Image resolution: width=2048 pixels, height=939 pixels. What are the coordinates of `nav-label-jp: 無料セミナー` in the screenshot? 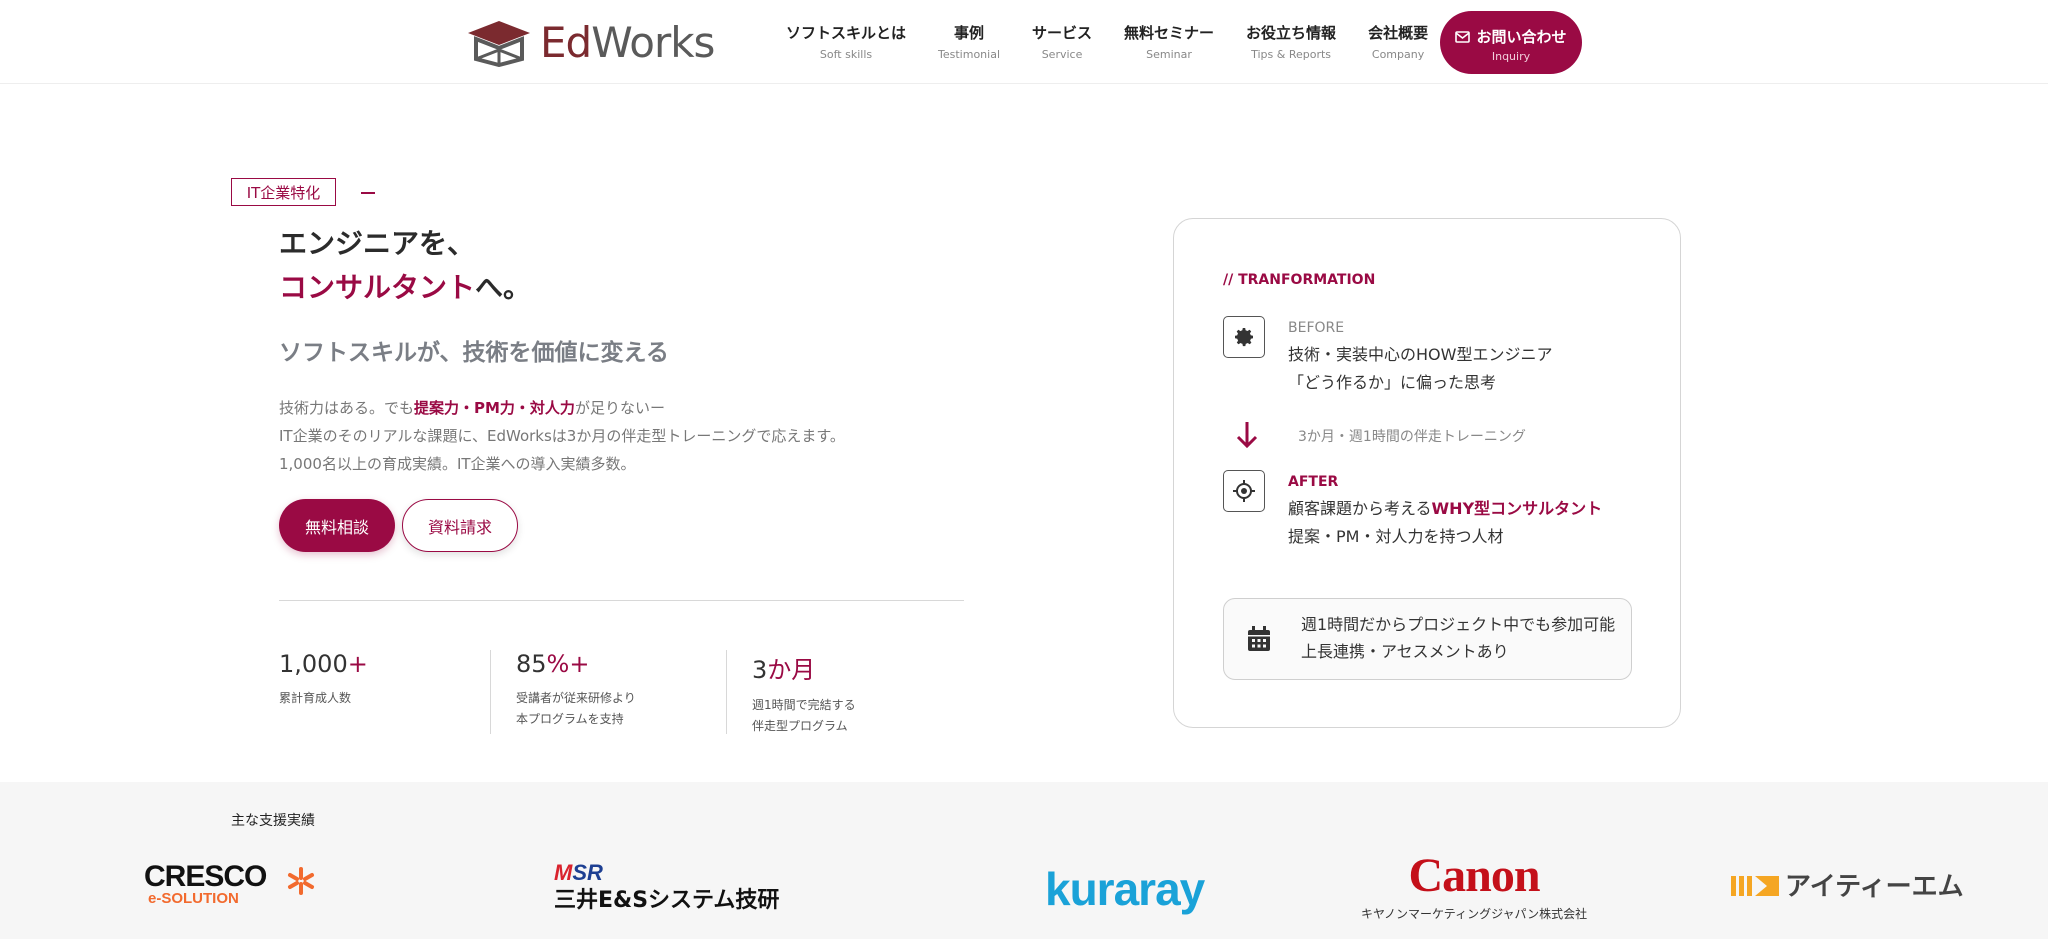 It's located at (1169, 33).